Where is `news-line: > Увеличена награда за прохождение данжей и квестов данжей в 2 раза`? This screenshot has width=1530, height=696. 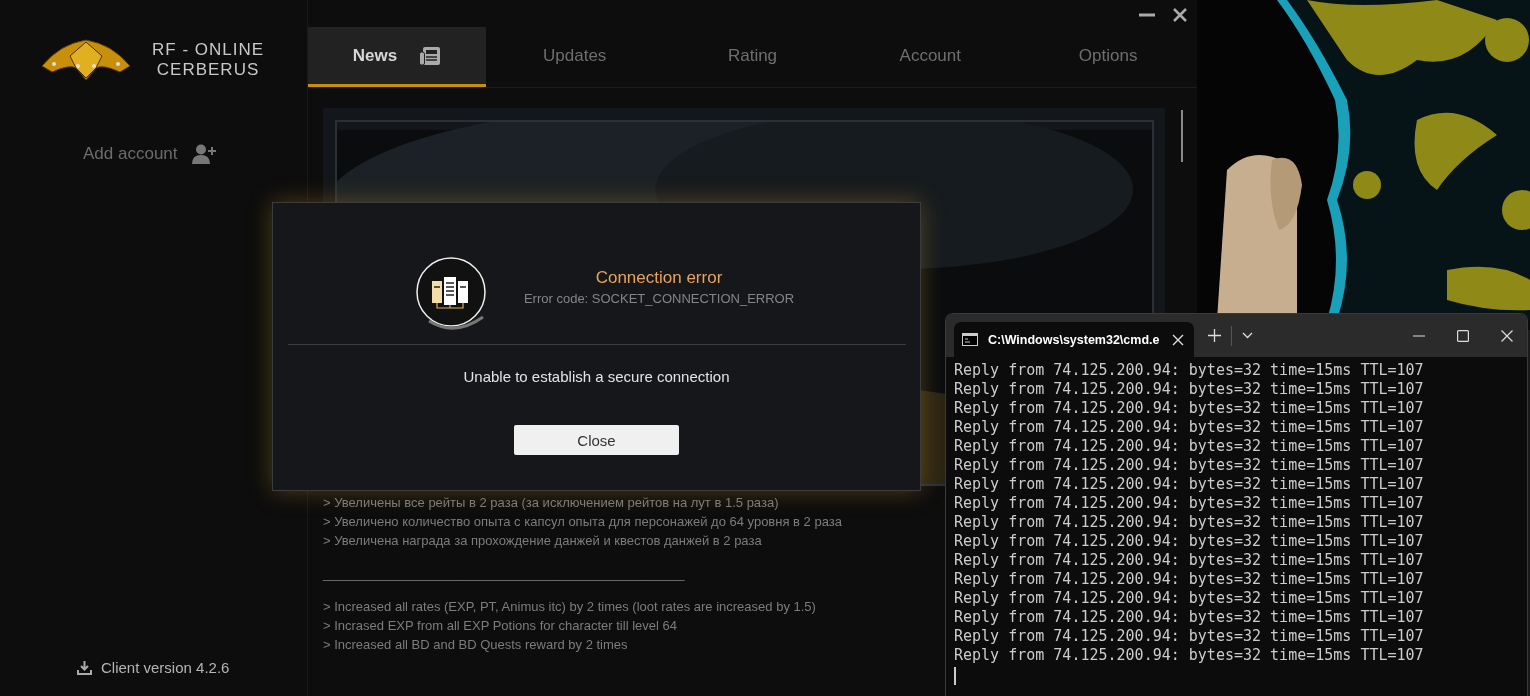 news-line: > Увеличена награда за прохождение данжей и квестов данжей в 2 раза is located at coordinates (542, 541).